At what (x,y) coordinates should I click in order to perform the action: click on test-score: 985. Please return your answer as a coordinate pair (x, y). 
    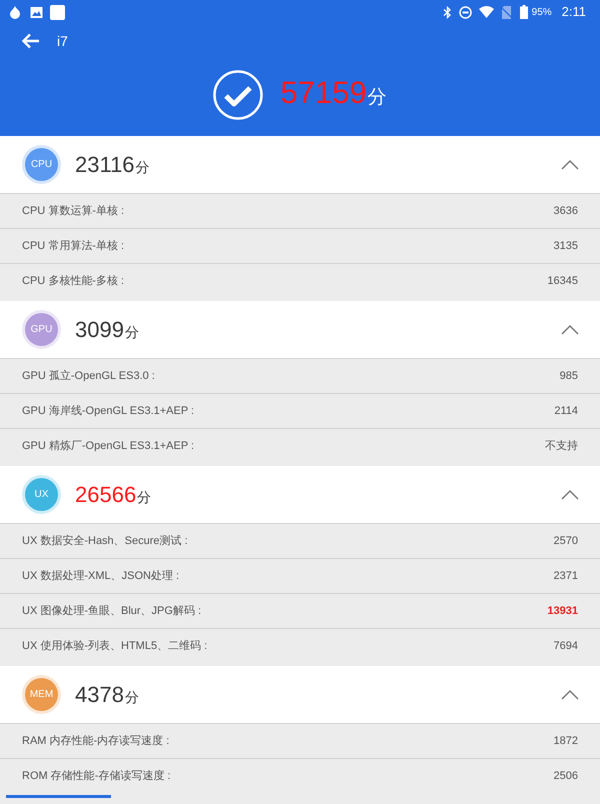
    Looking at the image, I should click on (569, 376).